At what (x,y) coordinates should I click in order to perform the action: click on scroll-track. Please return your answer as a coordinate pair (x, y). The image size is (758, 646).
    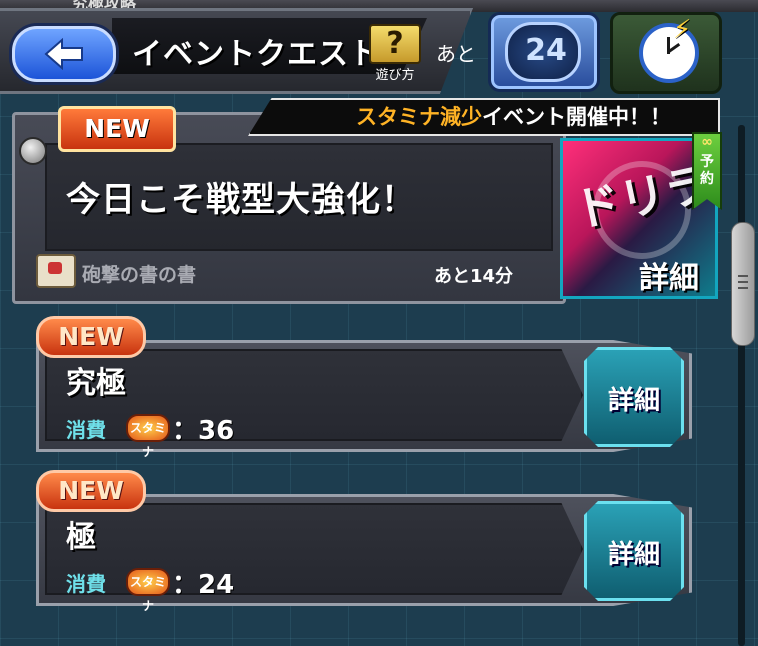
    Looking at the image, I should click on (741, 385).